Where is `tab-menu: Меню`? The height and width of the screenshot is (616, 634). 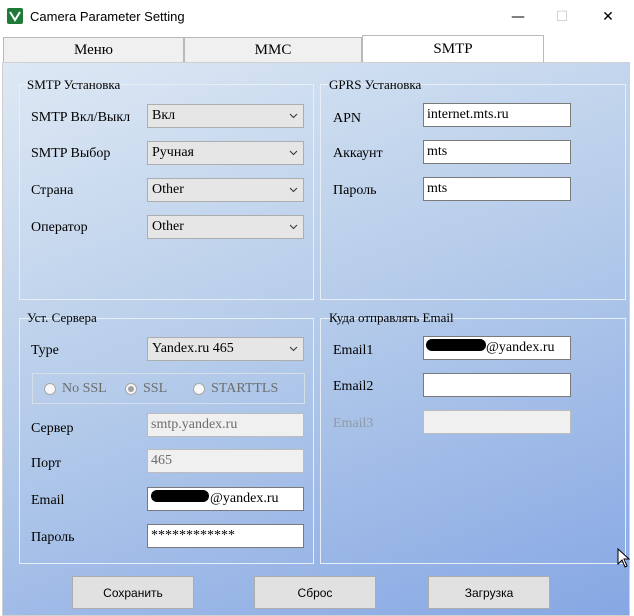
tab-menu: Меню is located at coordinates (93, 50).